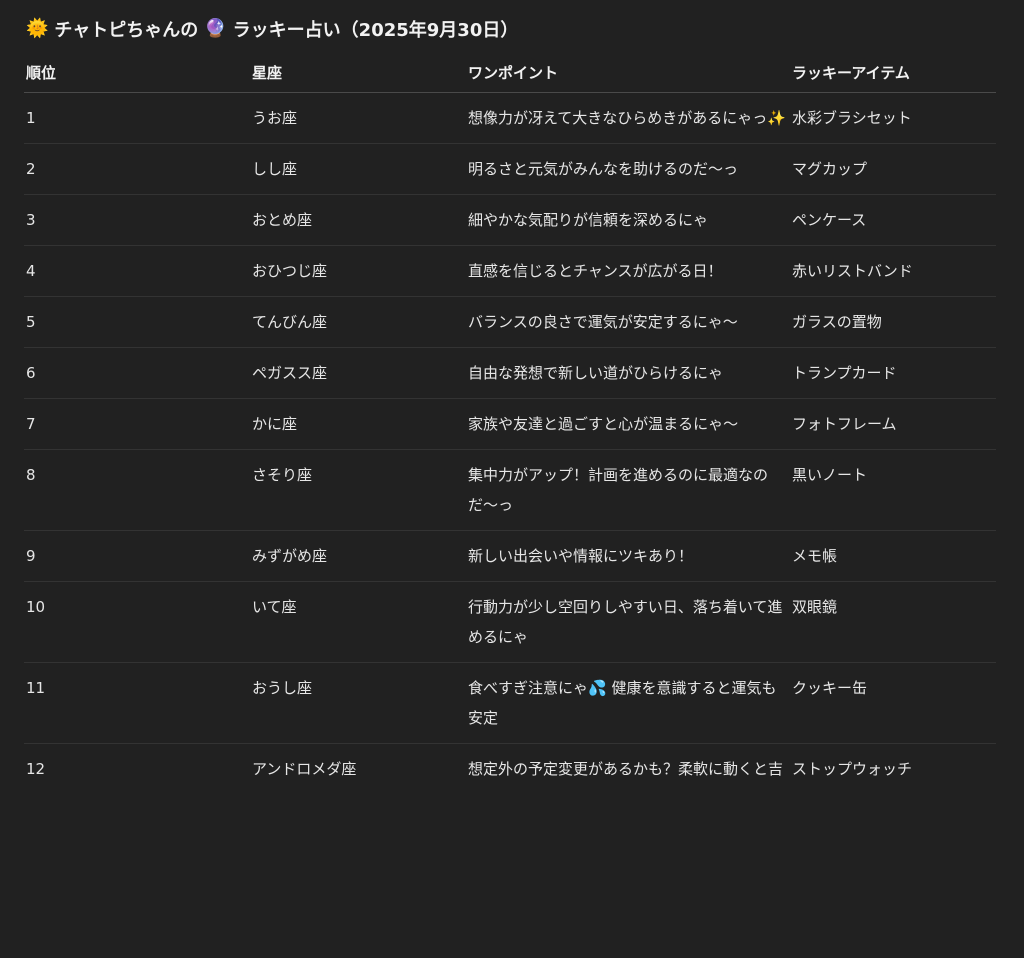 The image size is (1024, 958). I want to click on tip-cell: 想定外の予定変更があるかも？柔軟に動くと吉, so click(626, 769).